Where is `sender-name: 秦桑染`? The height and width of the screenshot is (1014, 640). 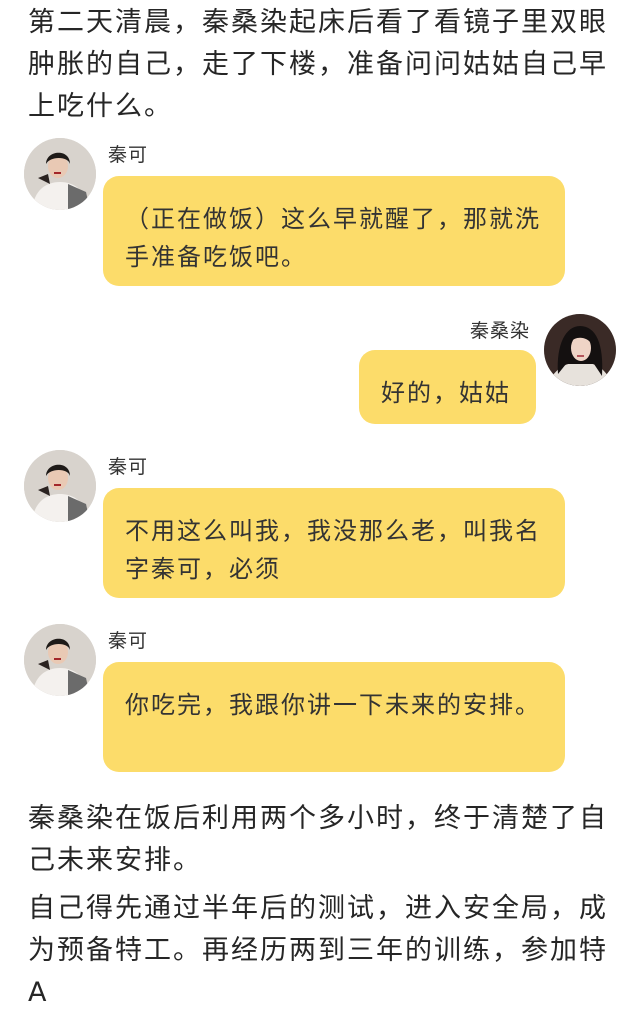
sender-name: 秦桑染 is located at coordinates (500, 331).